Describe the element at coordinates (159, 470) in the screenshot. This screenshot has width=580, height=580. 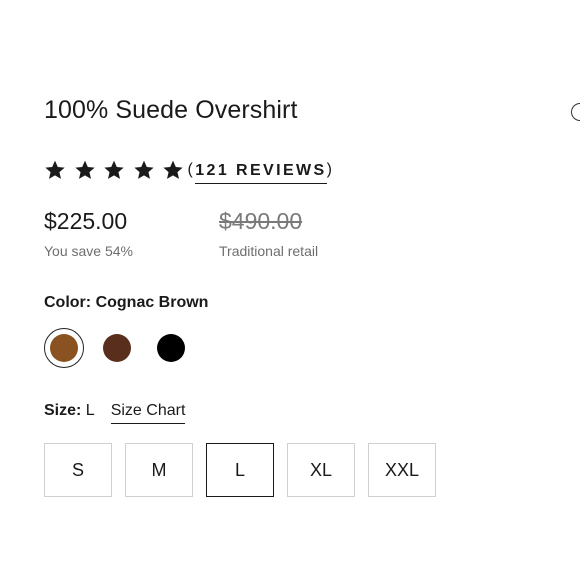
I see `size-option-m: M` at that location.